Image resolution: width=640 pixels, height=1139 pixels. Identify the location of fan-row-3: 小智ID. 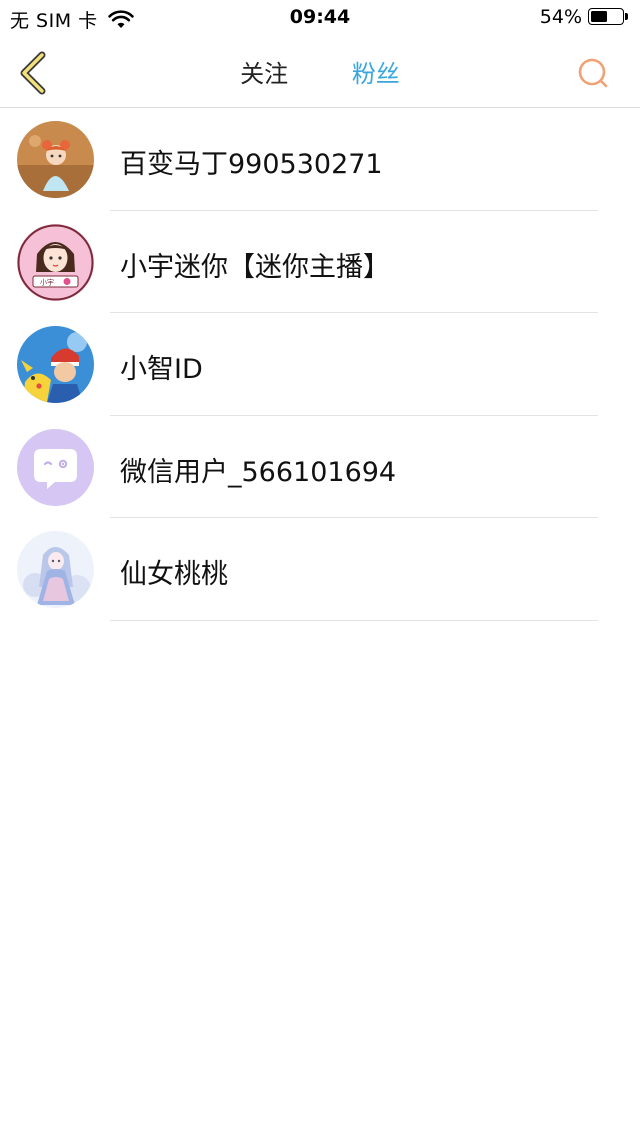
(320, 364).